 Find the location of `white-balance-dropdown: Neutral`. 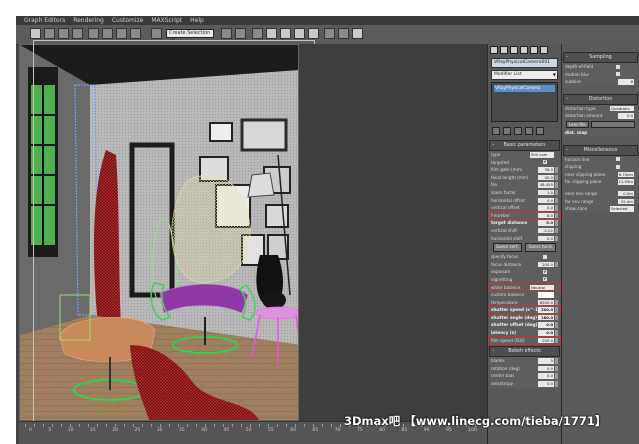

white-balance-dropdown: Neutral is located at coordinates (542, 287).